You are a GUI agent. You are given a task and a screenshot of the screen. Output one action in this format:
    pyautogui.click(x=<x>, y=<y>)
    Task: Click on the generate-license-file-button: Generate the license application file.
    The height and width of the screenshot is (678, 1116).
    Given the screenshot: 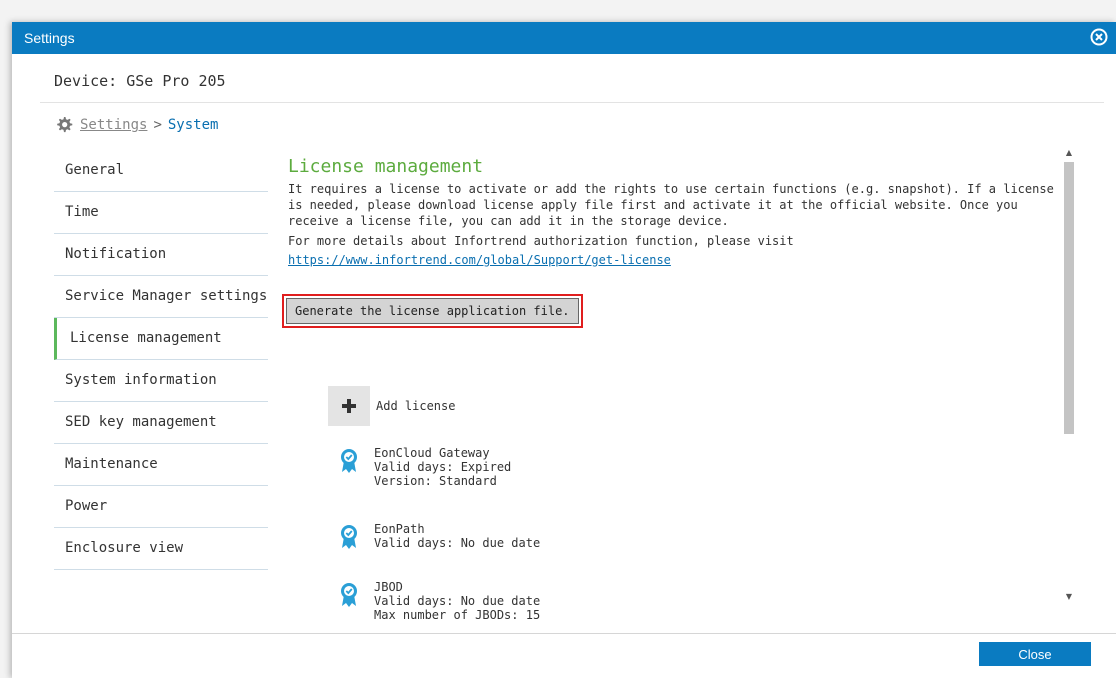 What is the action you would take?
    pyautogui.click(x=432, y=311)
    